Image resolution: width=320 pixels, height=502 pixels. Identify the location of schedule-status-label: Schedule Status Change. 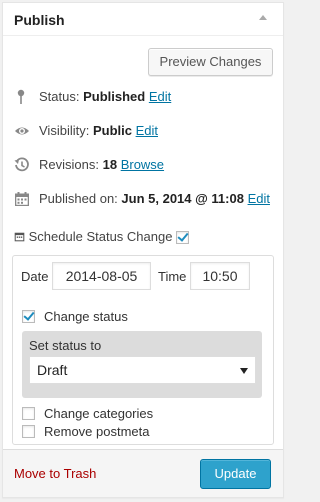
(100, 236).